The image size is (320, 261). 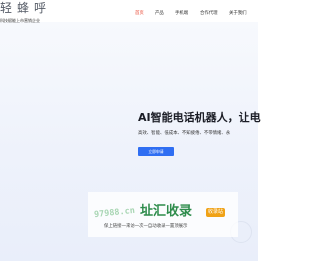 I want to click on main-nav: 首页 产品 手机端 合作代理 关于我们, so click(x=129, y=15).